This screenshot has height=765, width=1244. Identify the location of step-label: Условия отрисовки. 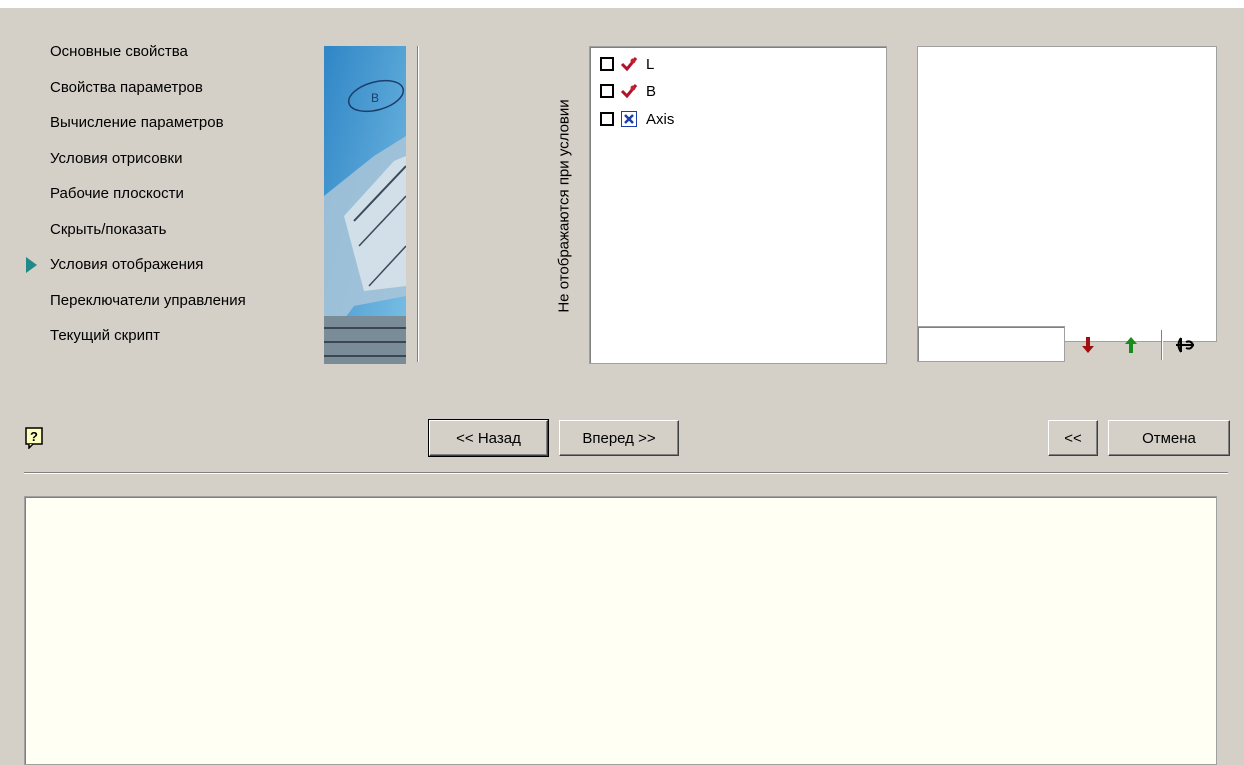
(116, 158).